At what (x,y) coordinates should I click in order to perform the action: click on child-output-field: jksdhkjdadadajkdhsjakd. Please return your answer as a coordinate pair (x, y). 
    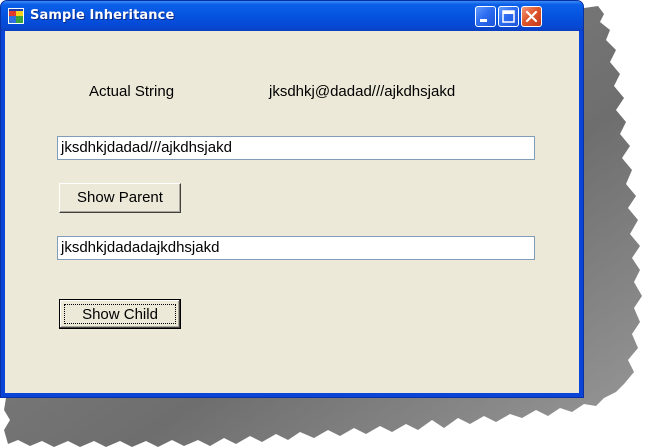
    Looking at the image, I should click on (296, 248).